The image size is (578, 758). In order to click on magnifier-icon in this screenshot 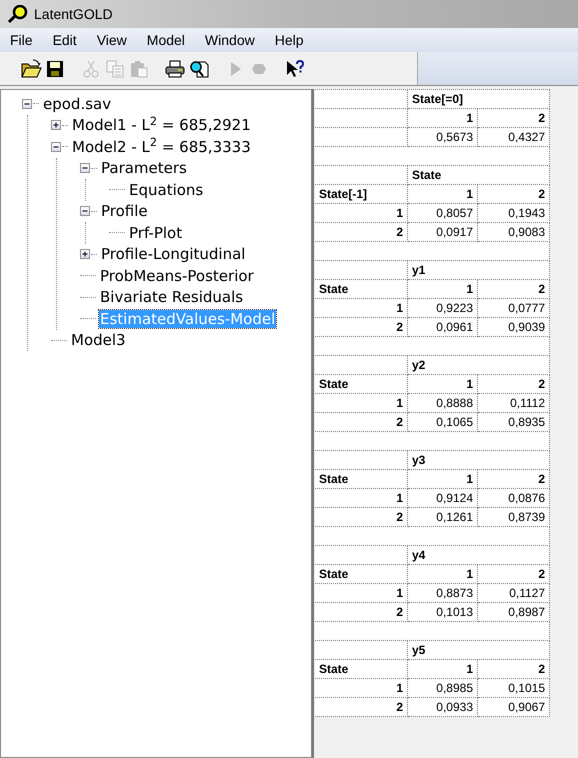, I will do `click(18, 14)`.